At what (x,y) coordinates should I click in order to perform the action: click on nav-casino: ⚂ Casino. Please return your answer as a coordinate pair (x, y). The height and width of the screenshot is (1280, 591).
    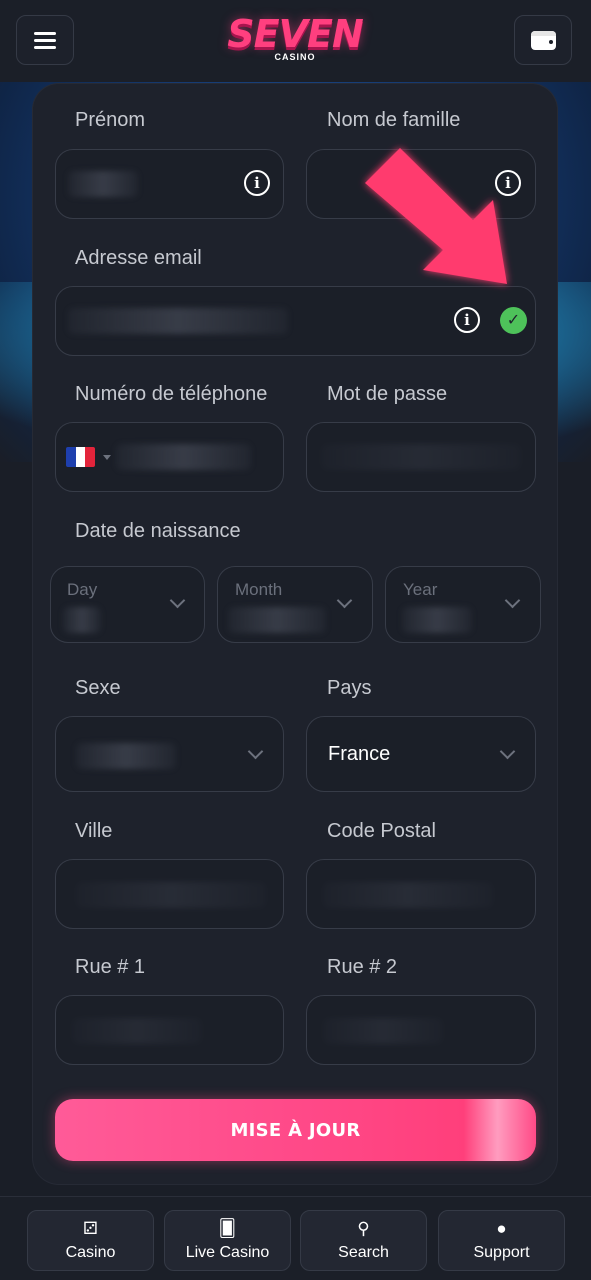
    Looking at the image, I should click on (90, 1240).